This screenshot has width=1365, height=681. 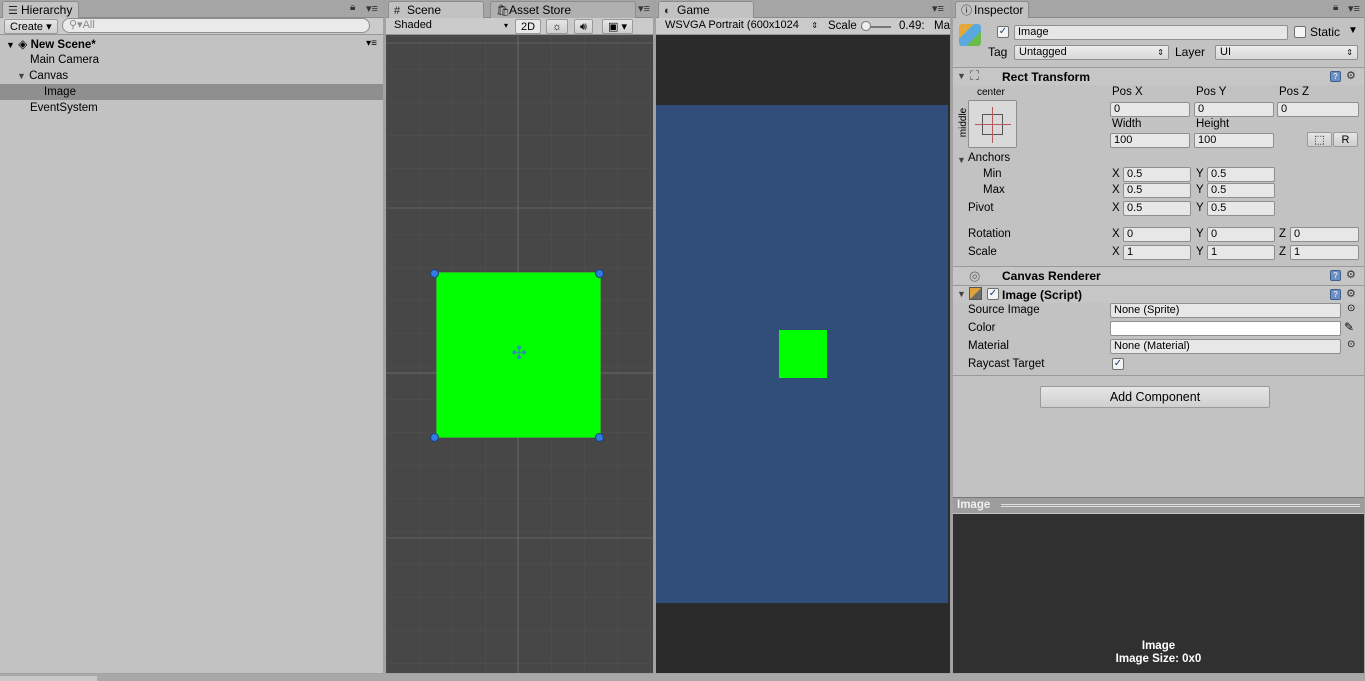 What do you see at coordinates (942, 26) in the screenshot?
I see `maximize-on-play-button: Ma` at bounding box center [942, 26].